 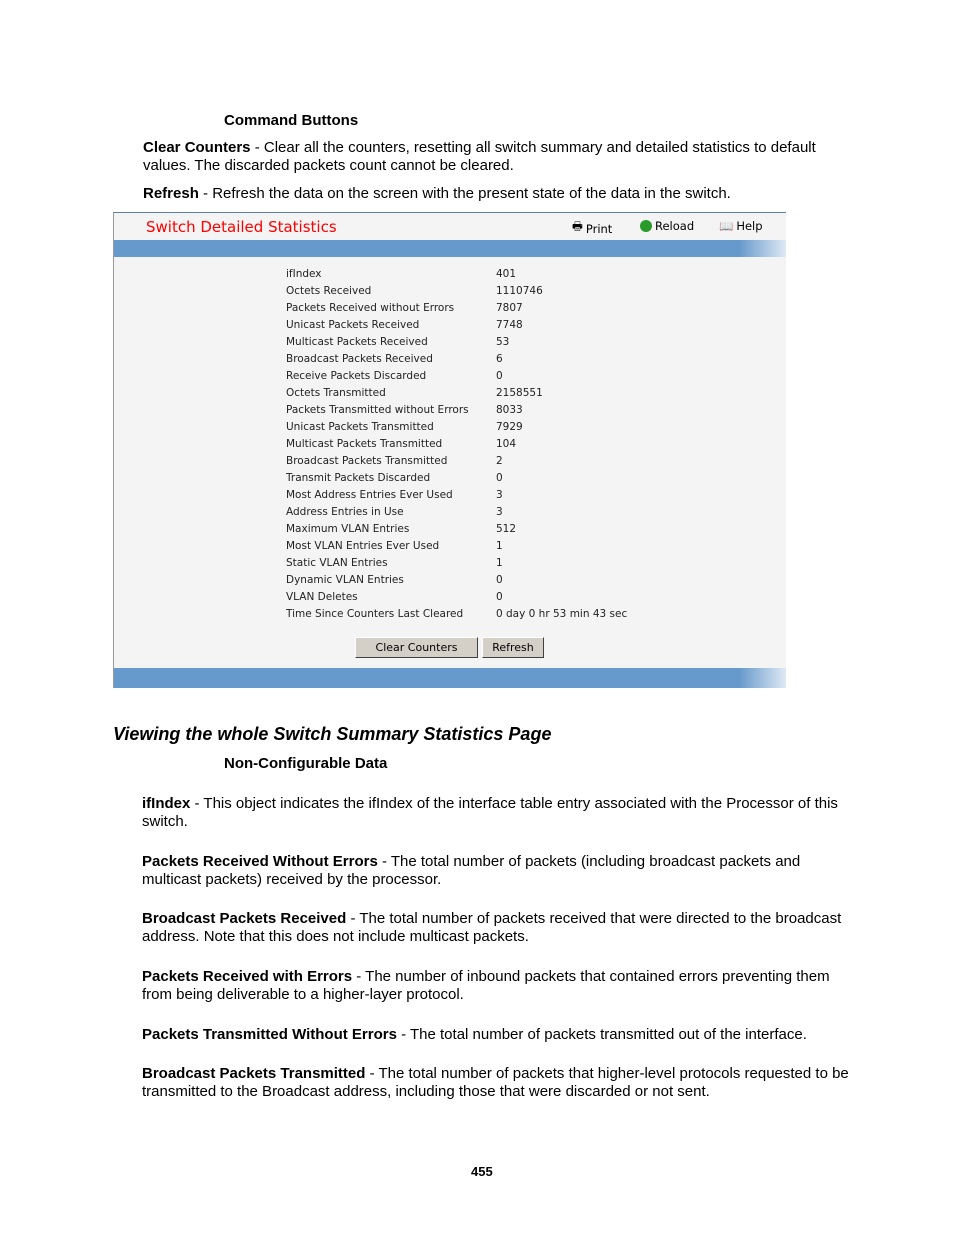 I want to click on stat-label: Static VLAN Entries, so click(x=337, y=563).